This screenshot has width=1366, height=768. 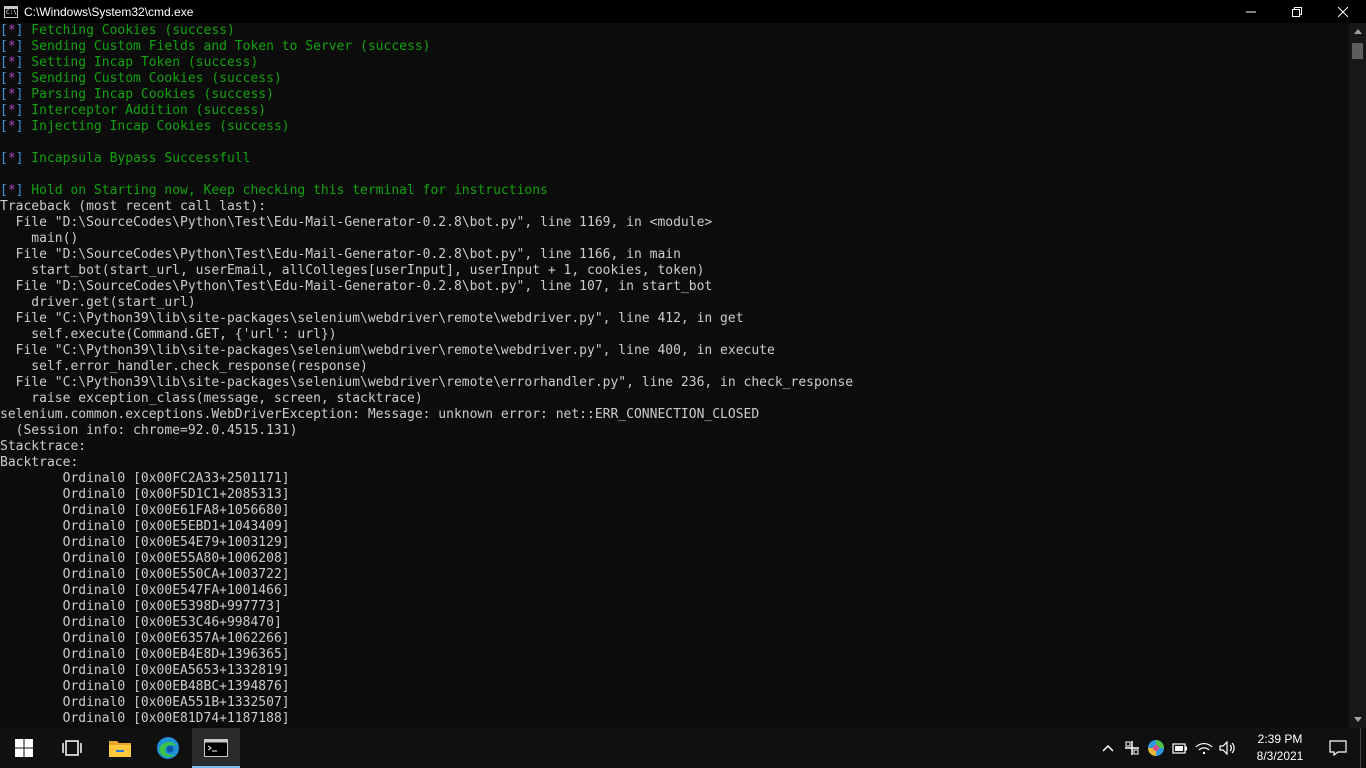 I want to click on scroll-down-icon, so click(x=1357, y=719).